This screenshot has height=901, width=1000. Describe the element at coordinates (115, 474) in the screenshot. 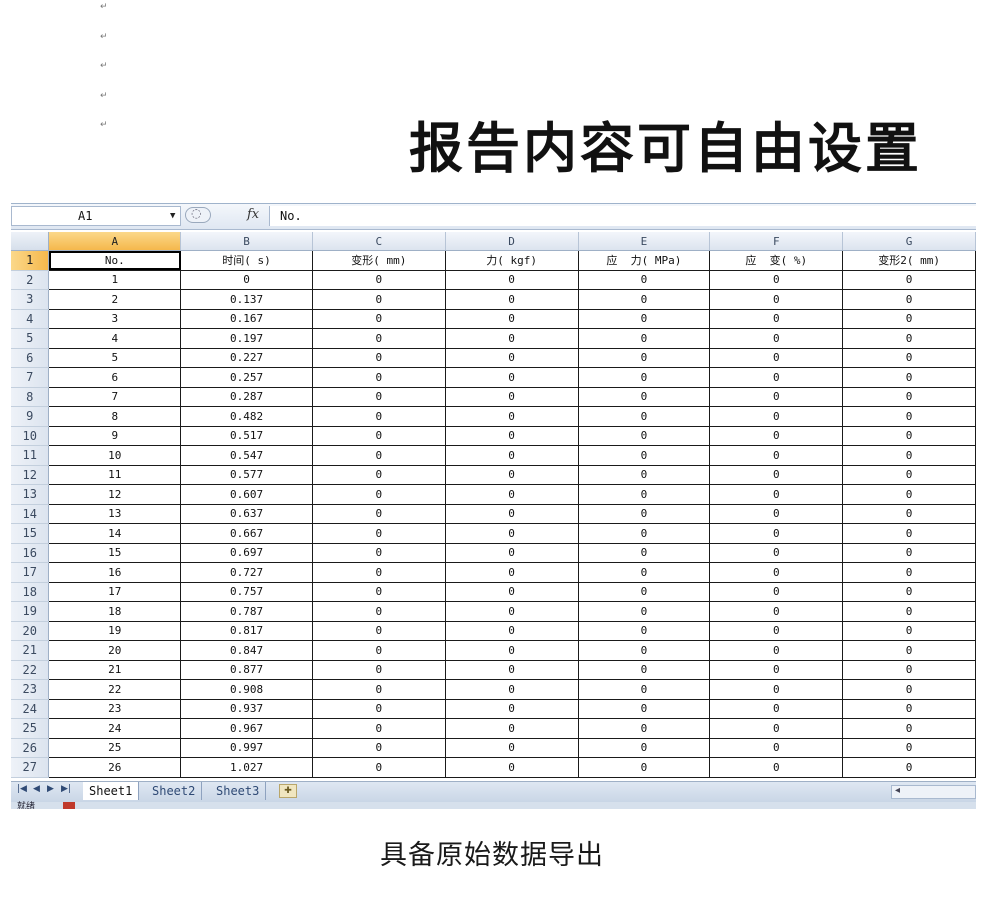

I see `data-cell: 11` at that location.